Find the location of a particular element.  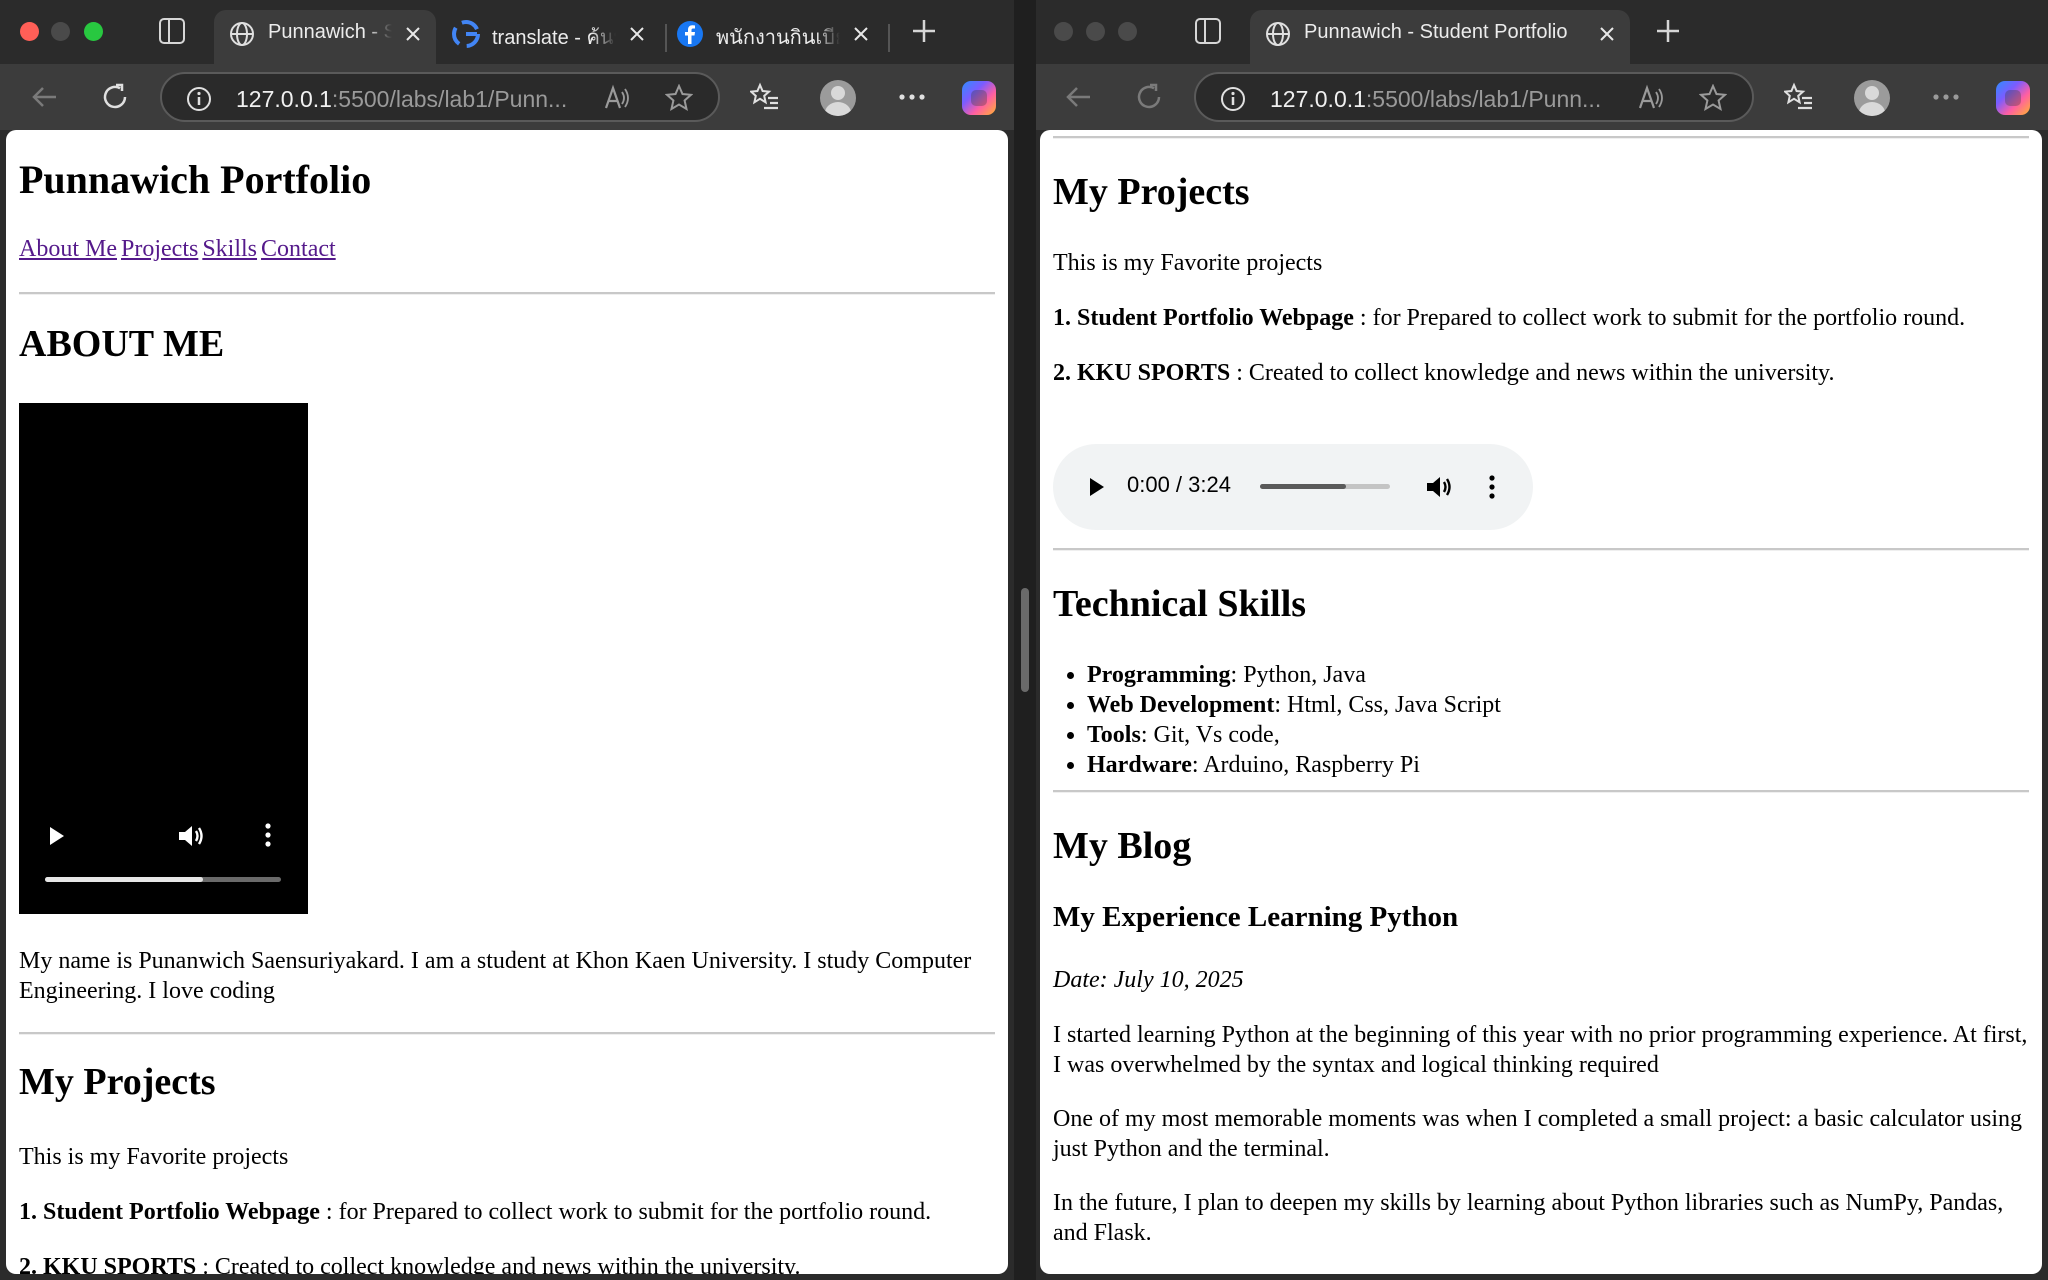

tab-title: พนักงานกินเบียร์ is located at coordinates (778, 38).